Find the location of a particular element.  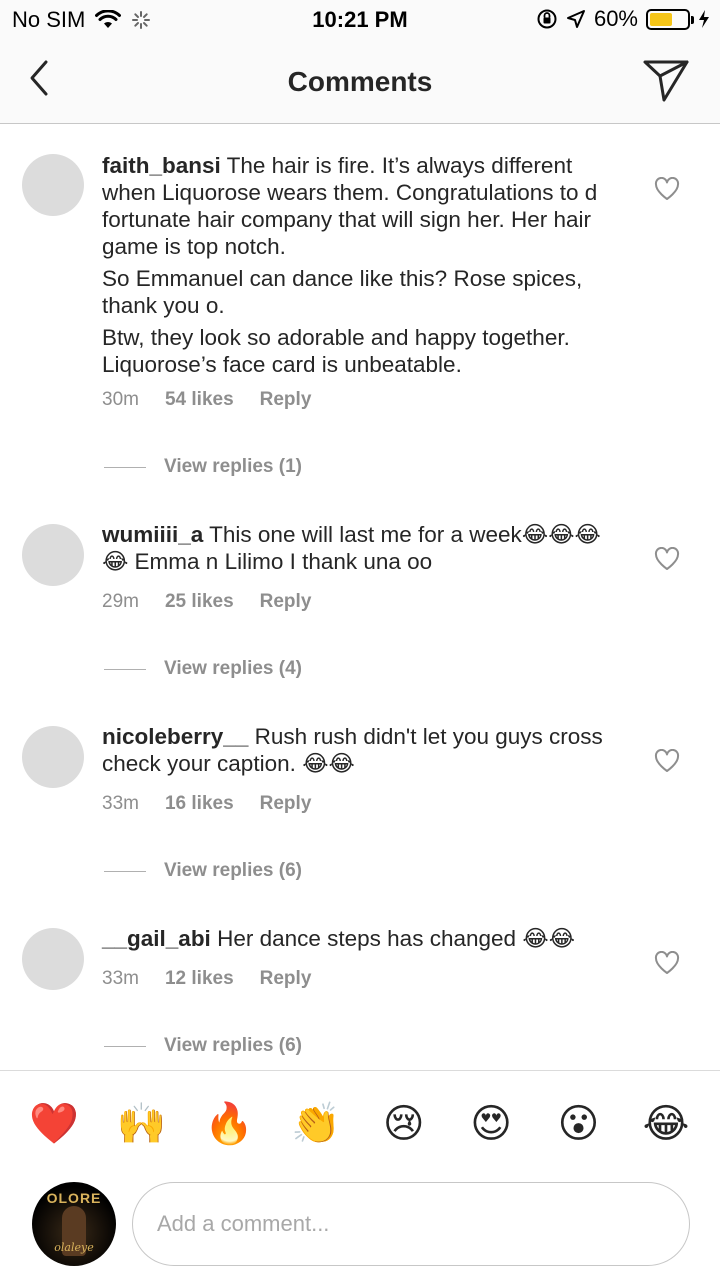

share-button is located at coordinates (666, 80).